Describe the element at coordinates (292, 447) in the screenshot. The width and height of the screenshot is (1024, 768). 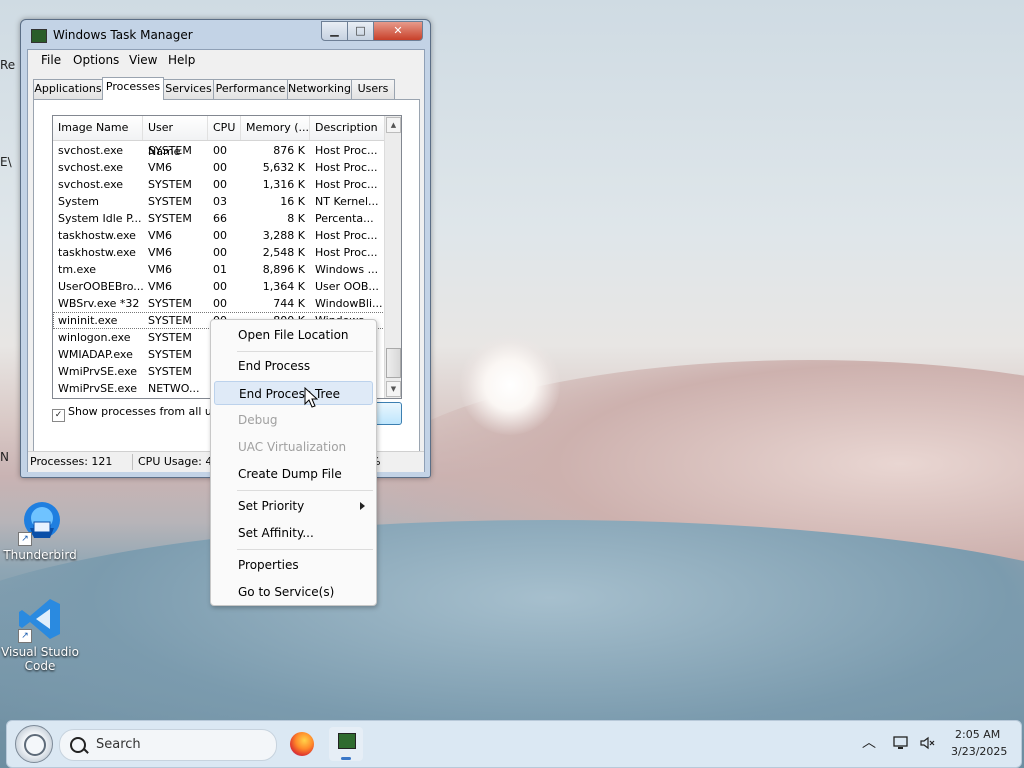
I see `menu-item-uac-virtualization: UAC Virtualization` at that location.